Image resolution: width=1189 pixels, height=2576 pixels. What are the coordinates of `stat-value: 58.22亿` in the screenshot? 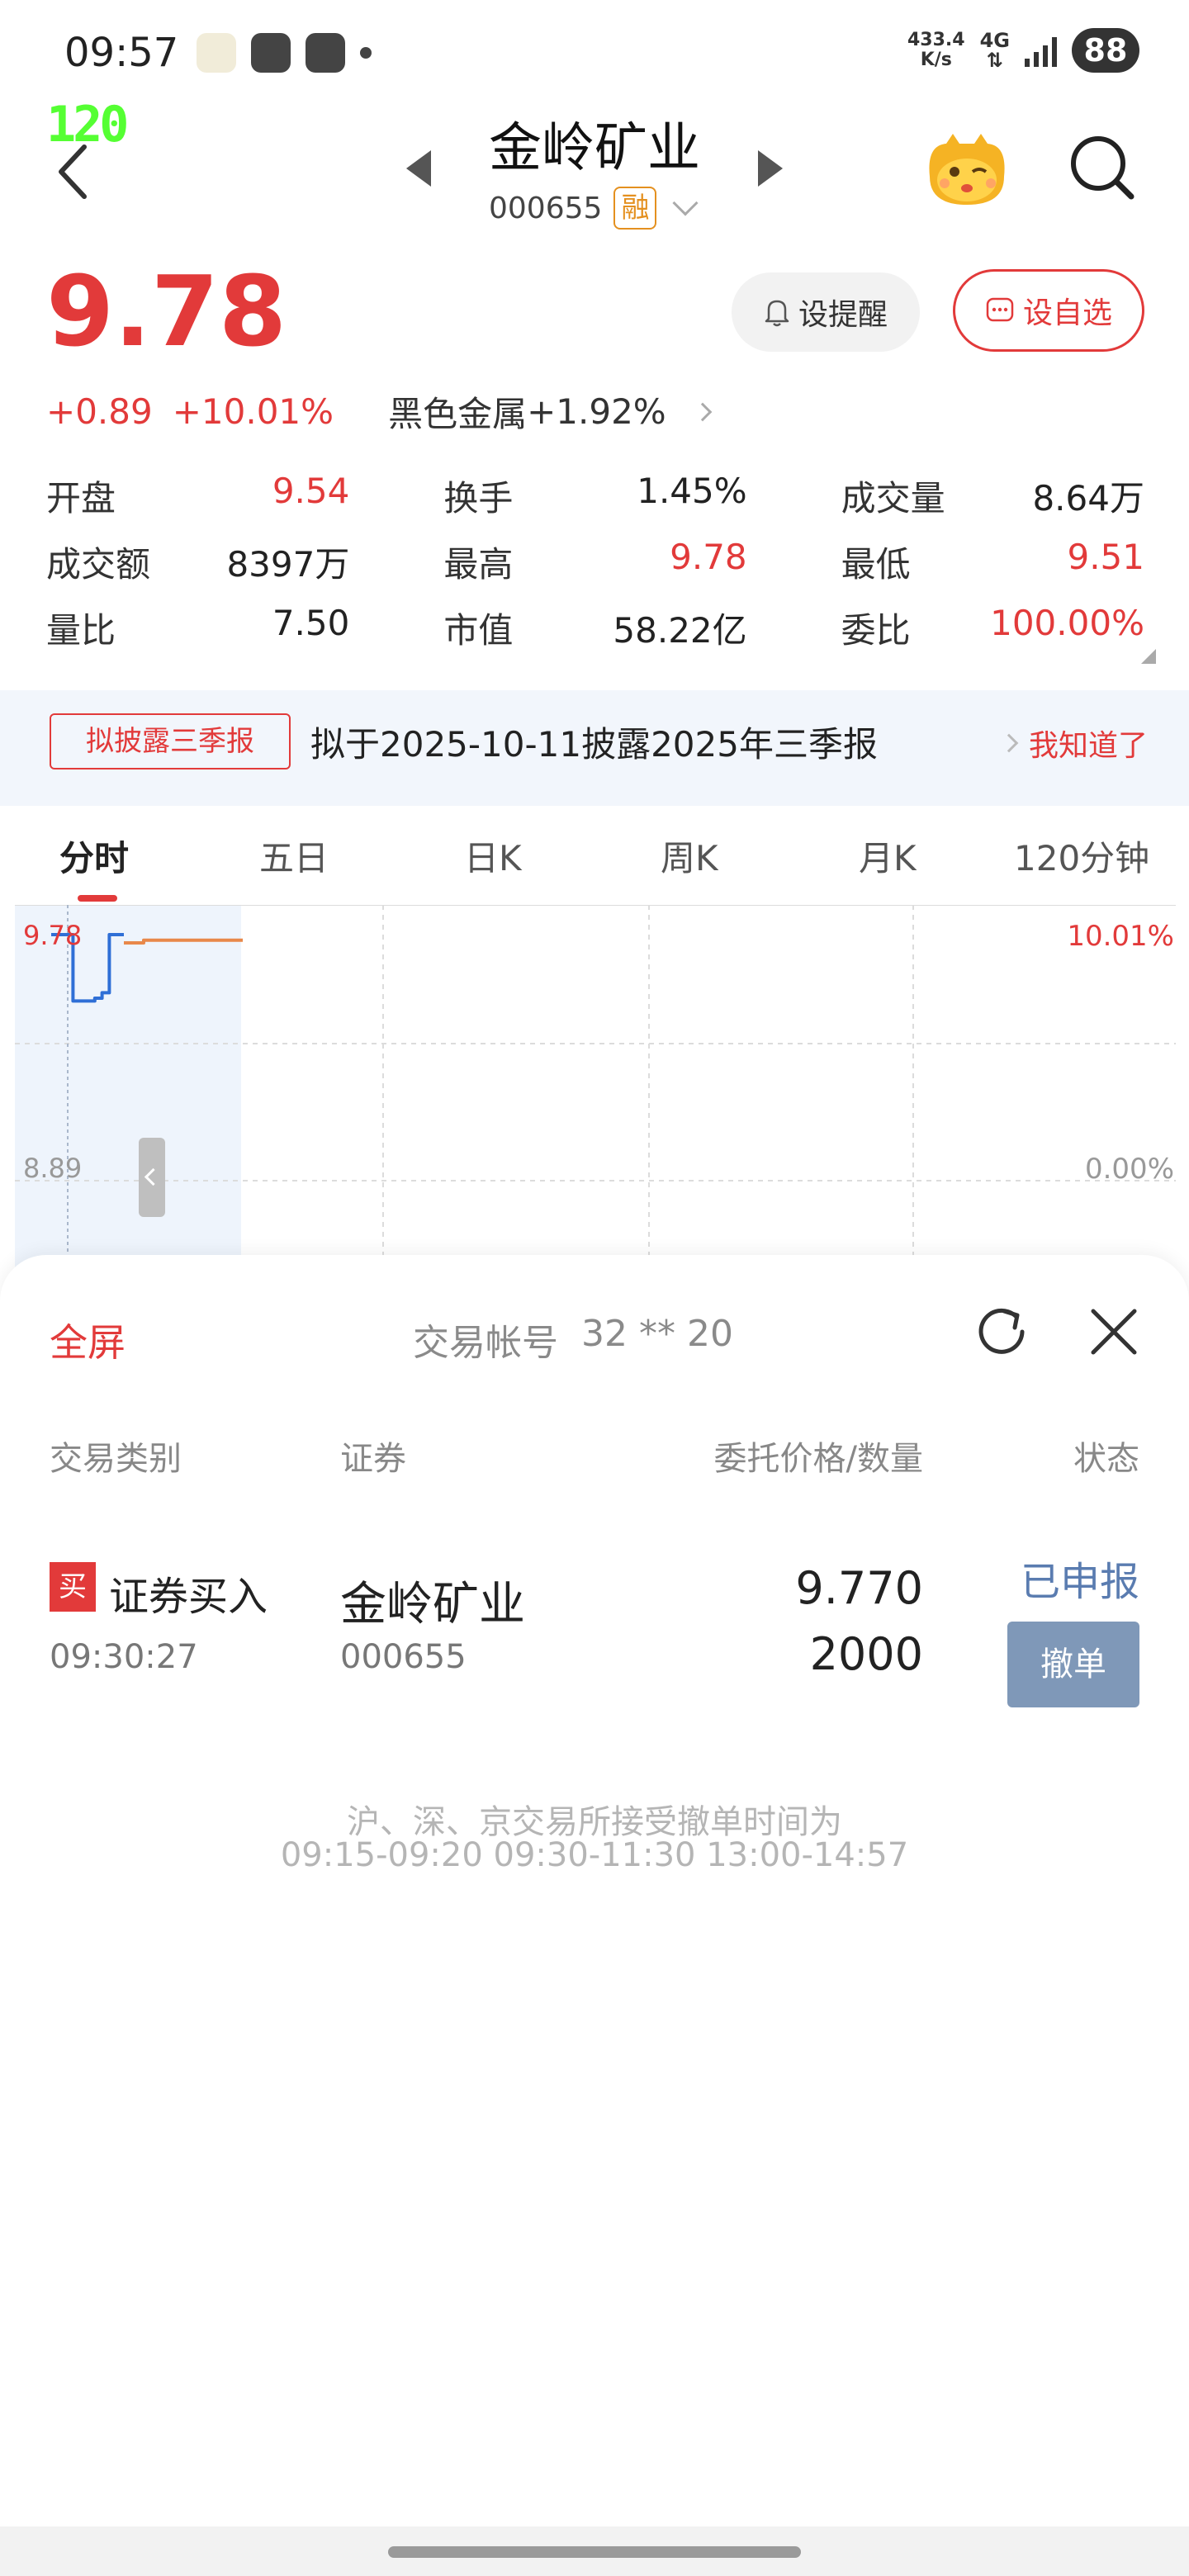 It's located at (680, 630).